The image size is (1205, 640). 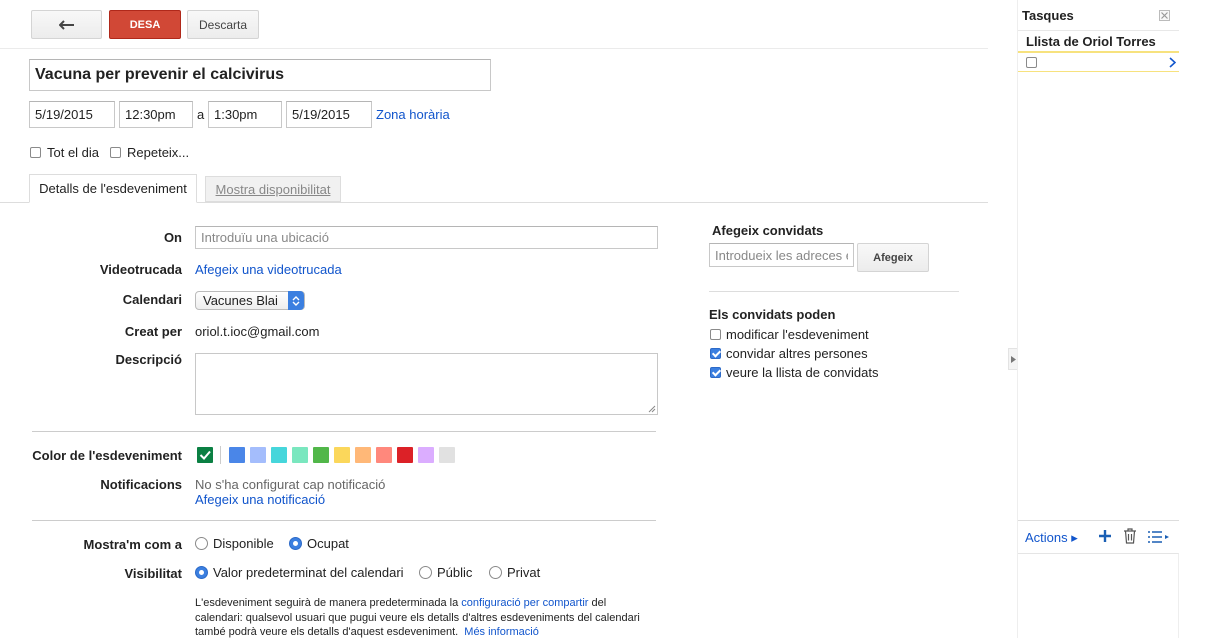 What do you see at coordinates (1013, 359) in the screenshot?
I see `triangle-right-icon` at bounding box center [1013, 359].